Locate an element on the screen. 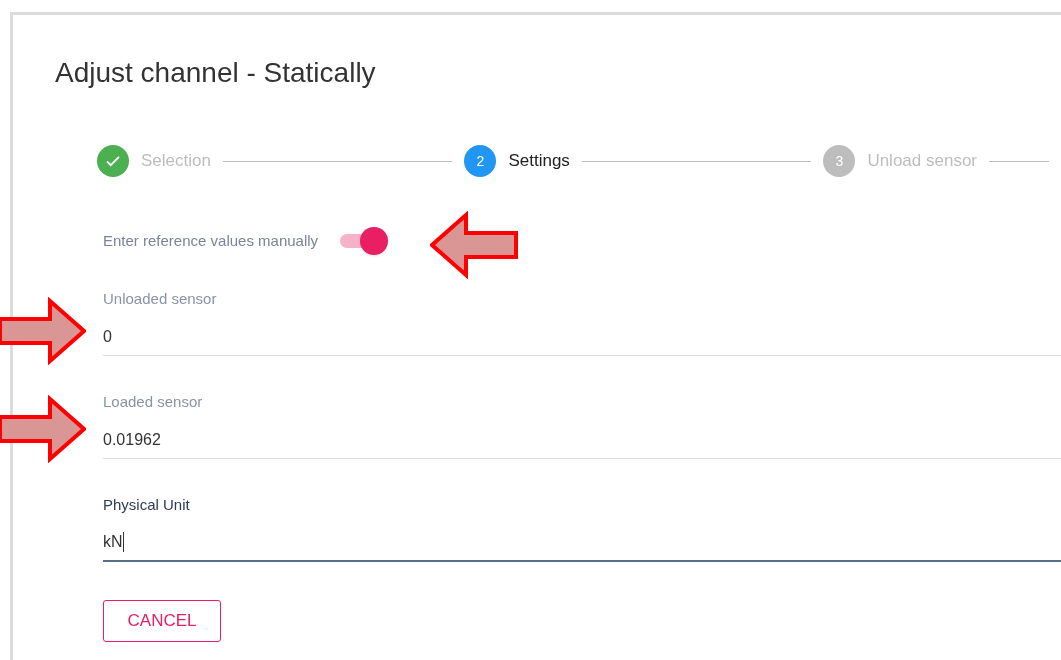 The width and height of the screenshot is (1061, 660). field-label: Unloaded sensor is located at coordinates (160, 299).